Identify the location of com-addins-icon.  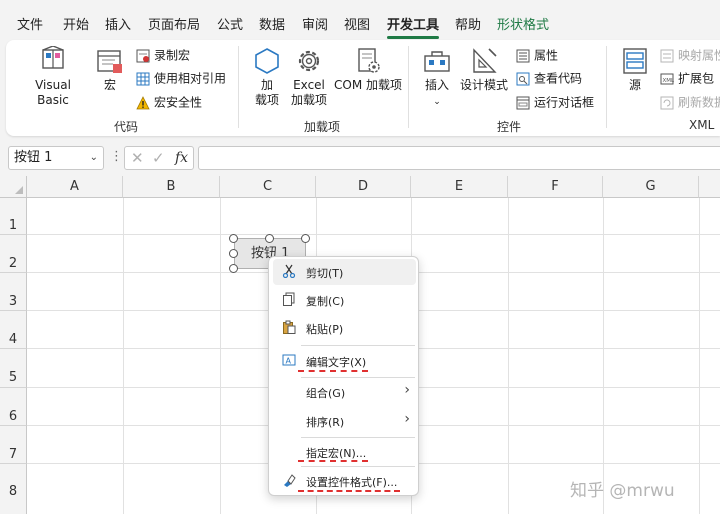
(369, 60).